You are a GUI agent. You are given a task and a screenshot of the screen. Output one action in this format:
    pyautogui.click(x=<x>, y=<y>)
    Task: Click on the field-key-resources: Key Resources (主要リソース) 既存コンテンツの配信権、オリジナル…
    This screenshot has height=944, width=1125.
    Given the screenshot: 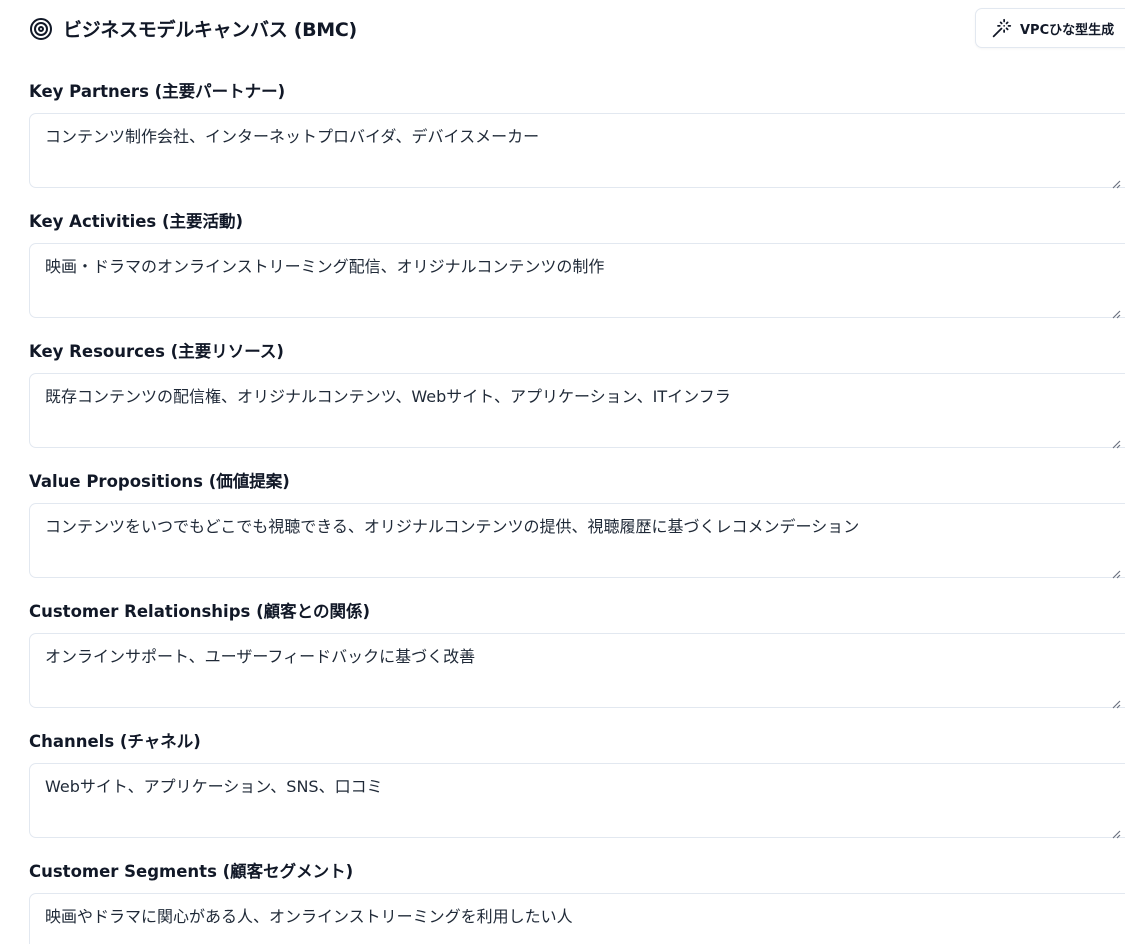 What is the action you would take?
    pyautogui.click(x=577, y=396)
    